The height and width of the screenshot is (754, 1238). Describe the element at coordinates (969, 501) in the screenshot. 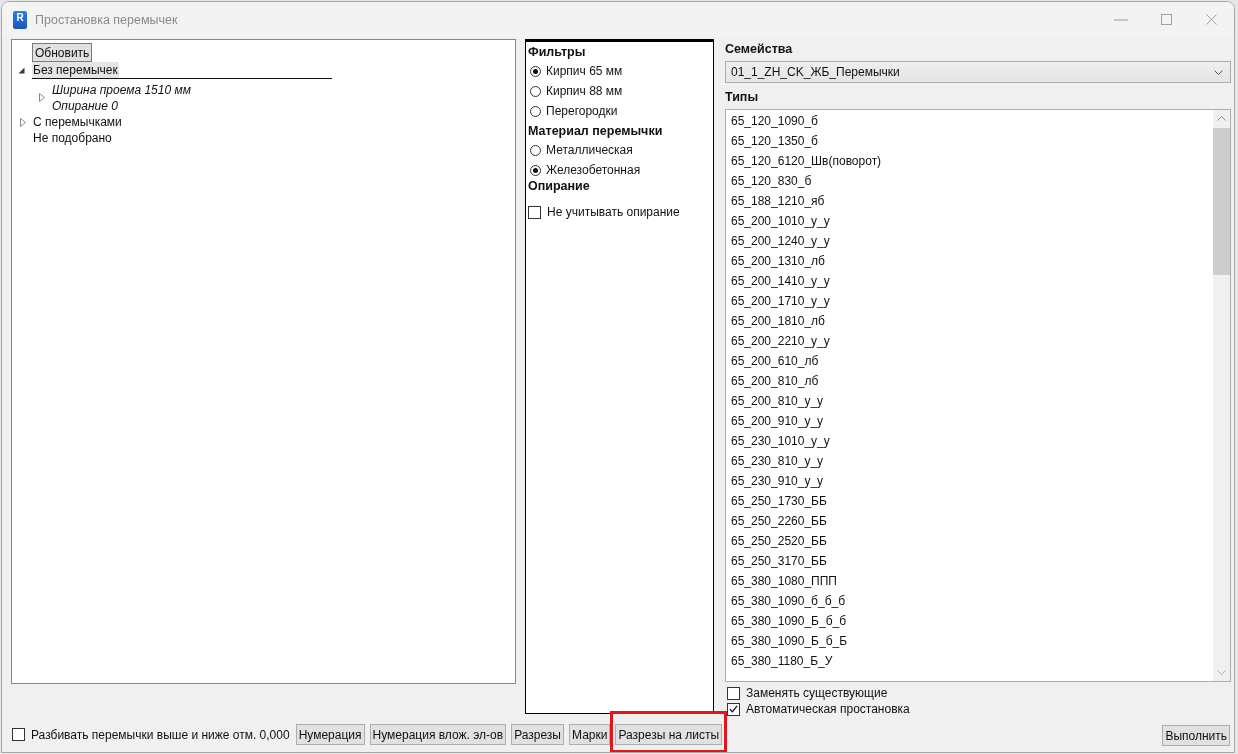

I see `list-item: 65_250_1730_ББ` at that location.